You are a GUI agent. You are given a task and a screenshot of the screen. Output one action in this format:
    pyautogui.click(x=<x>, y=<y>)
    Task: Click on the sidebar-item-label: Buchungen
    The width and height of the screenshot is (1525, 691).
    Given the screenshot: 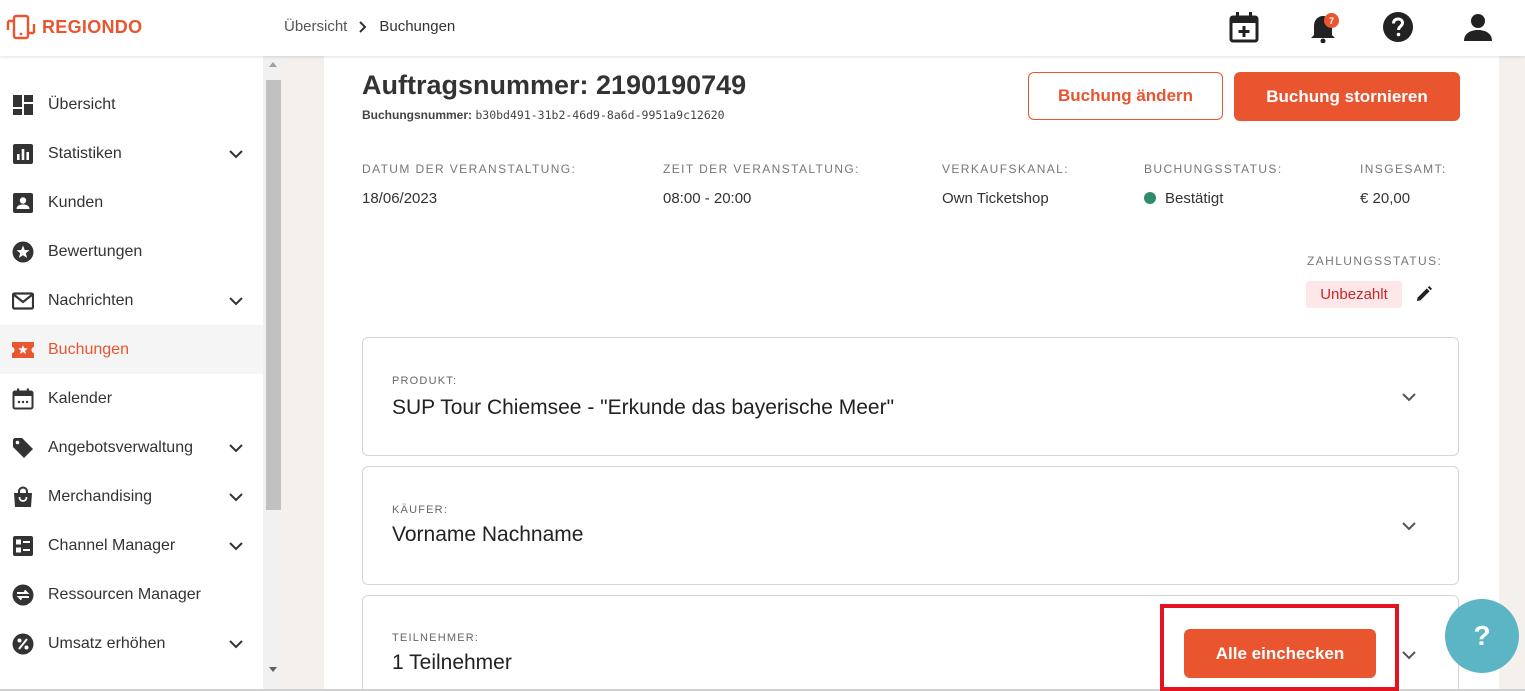 What is the action you would take?
    pyautogui.click(x=88, y=349)
    